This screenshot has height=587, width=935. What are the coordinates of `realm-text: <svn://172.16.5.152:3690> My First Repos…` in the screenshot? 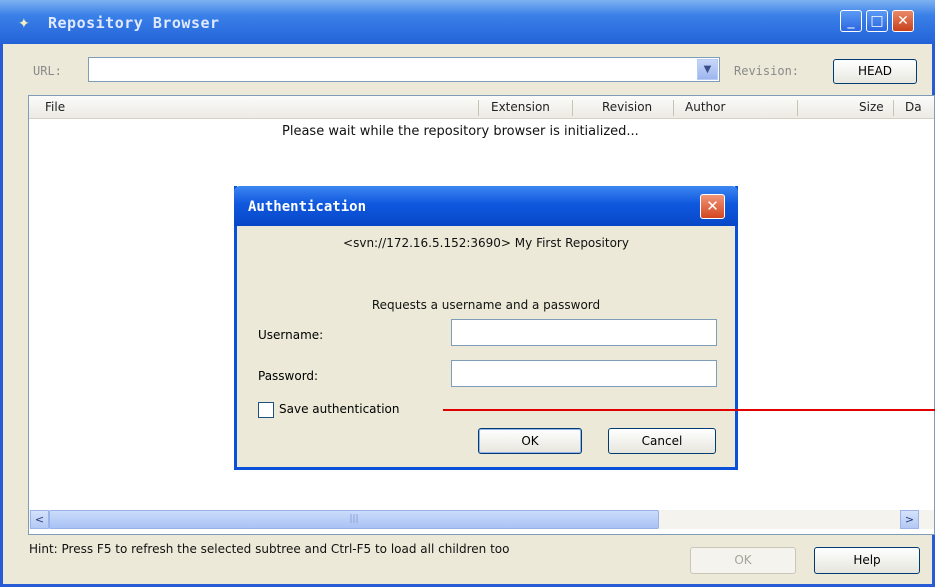 It's located at (486, 243).